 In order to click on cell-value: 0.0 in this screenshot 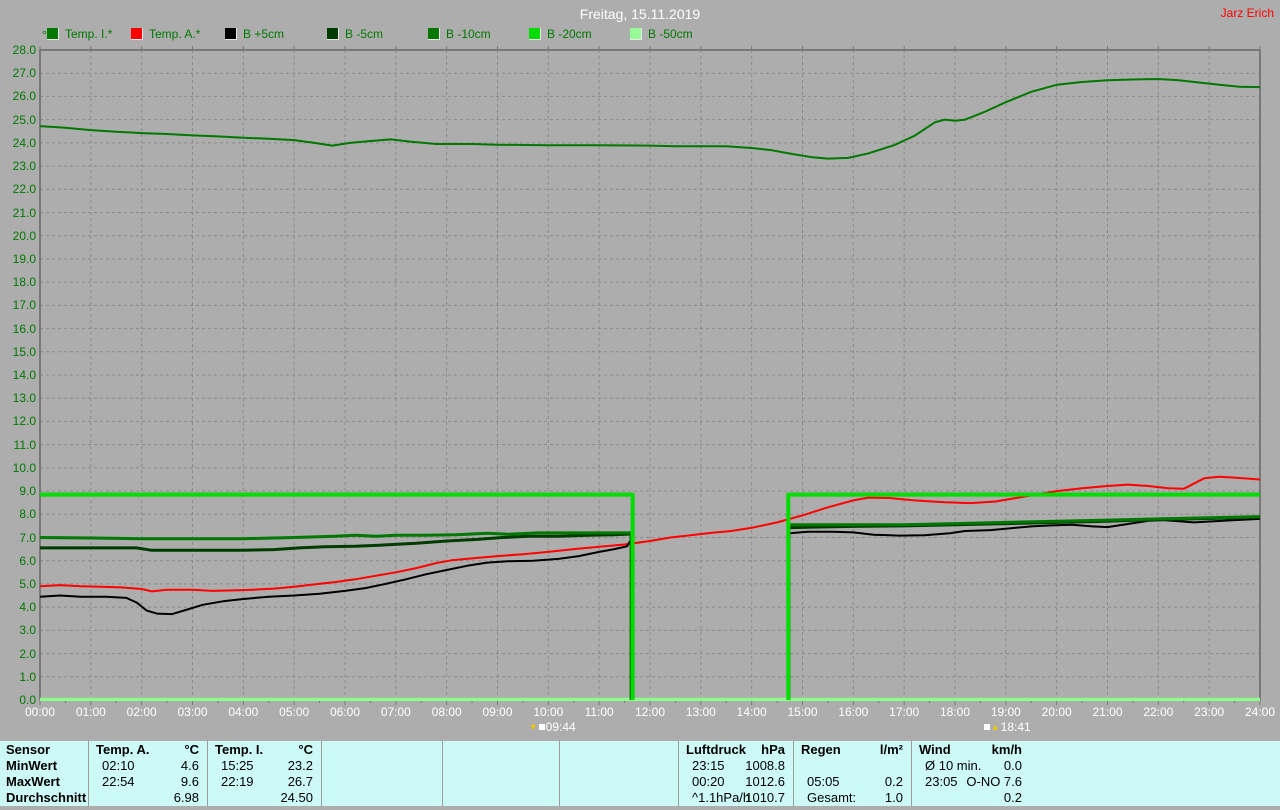, I will do `click(1012, 765)`.